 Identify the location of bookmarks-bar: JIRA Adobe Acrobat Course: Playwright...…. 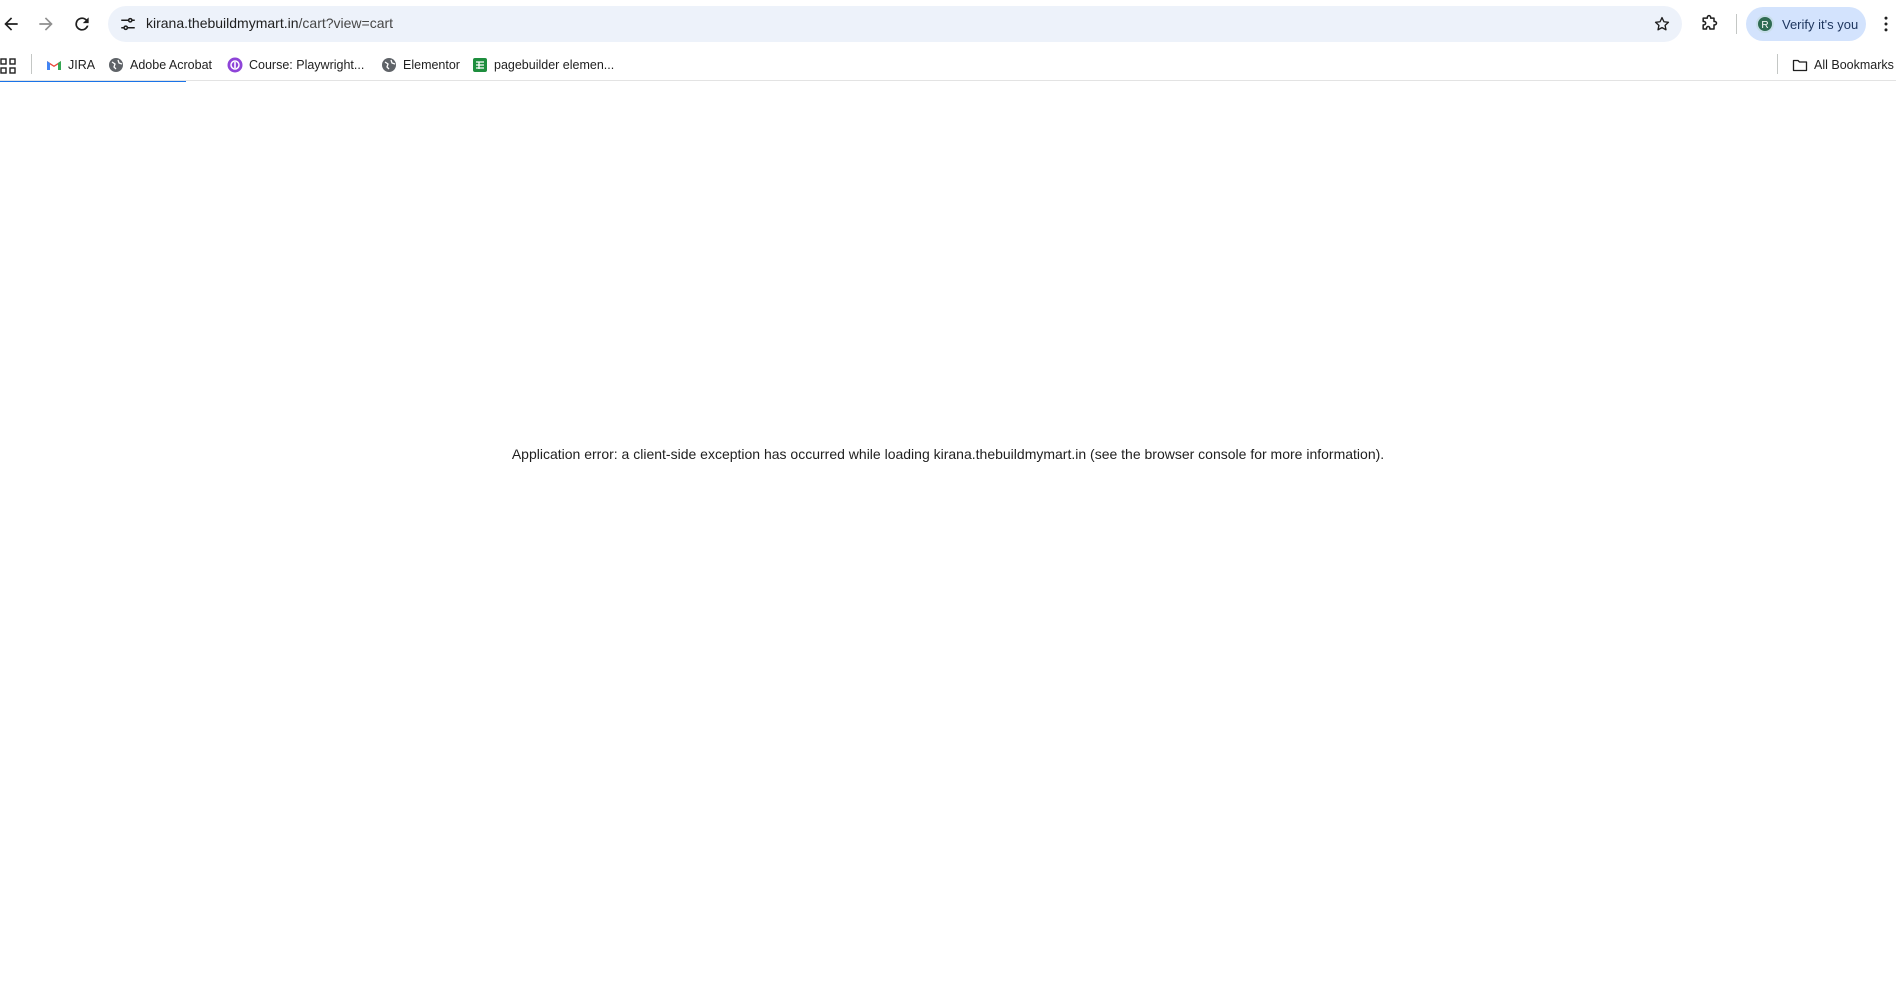
(948, 64).